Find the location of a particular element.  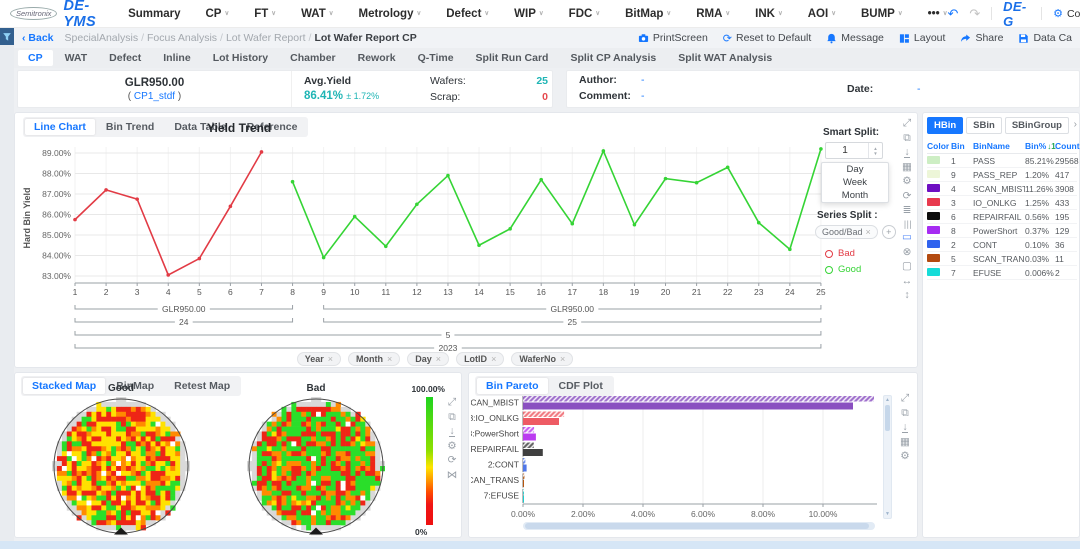

data-ca-button: Data Ca is located at coordinates (1045, 38).